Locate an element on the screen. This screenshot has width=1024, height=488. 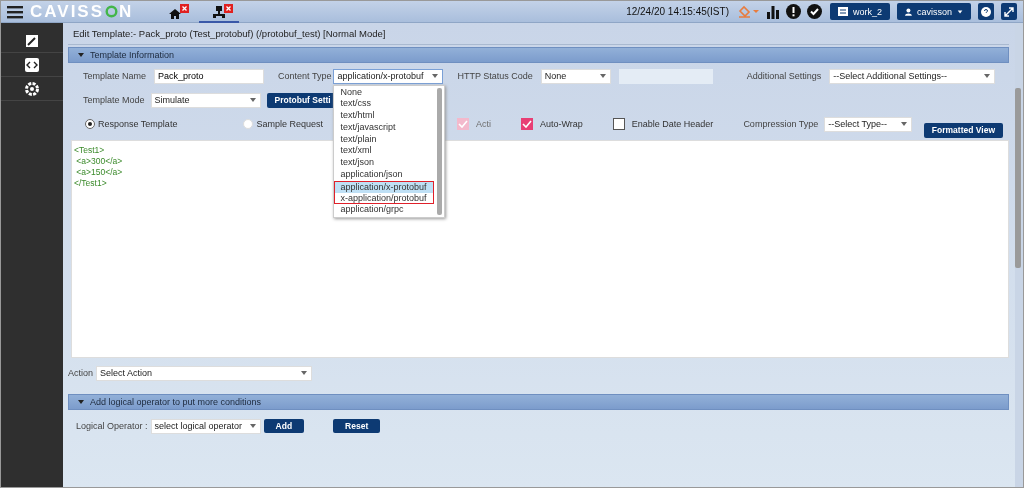
code-line: <a>150</a> is located at coordinates (99, 172).